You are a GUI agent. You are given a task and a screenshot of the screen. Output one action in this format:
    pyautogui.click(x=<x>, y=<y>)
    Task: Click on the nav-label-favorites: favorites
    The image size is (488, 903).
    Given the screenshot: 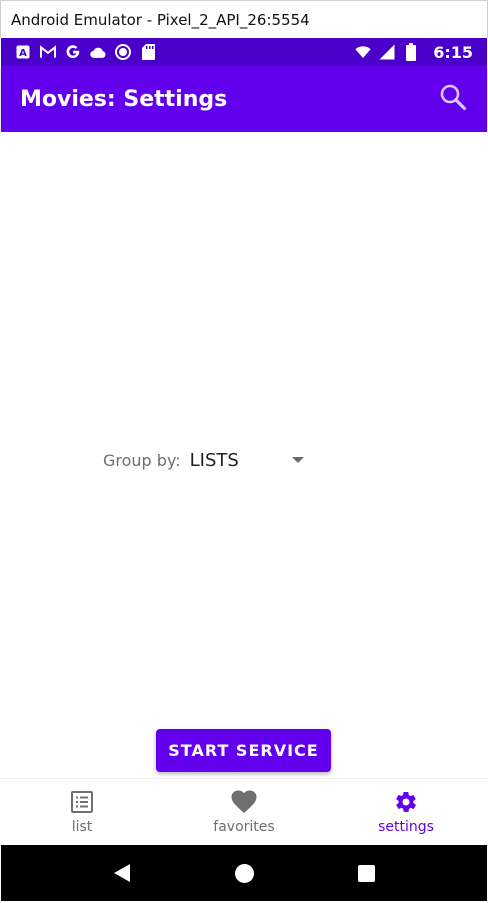 What is the action you would take?
    pyautogui.click(x=244, y=827)
    